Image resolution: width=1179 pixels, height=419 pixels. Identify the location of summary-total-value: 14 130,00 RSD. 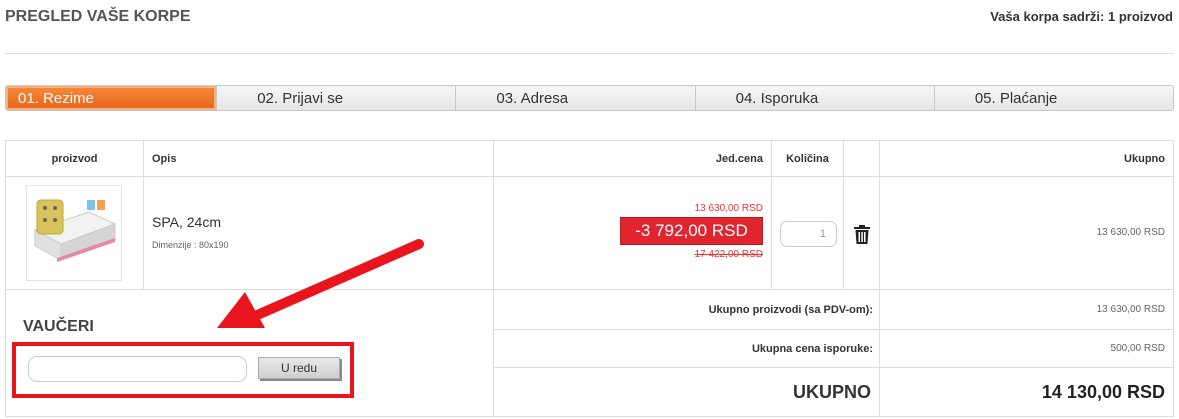
(1103, 391).